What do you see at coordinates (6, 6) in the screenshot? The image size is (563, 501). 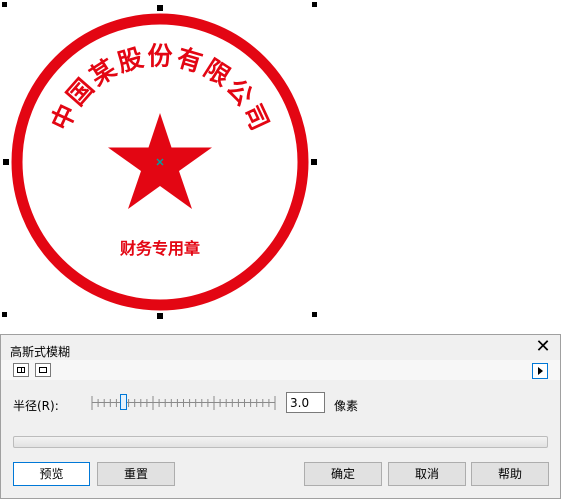 I see `selection-handle-top-left` at bounding box center [6, 6].